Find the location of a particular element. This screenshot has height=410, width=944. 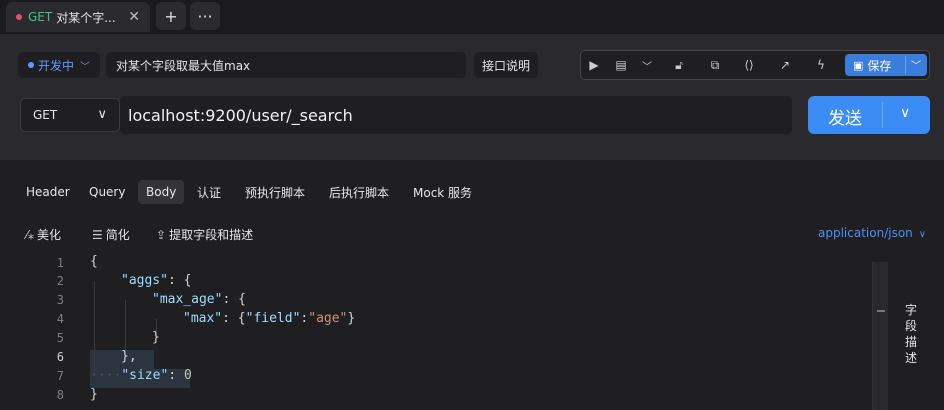

status-label: 开发中 is located at coordinates (56, 65).